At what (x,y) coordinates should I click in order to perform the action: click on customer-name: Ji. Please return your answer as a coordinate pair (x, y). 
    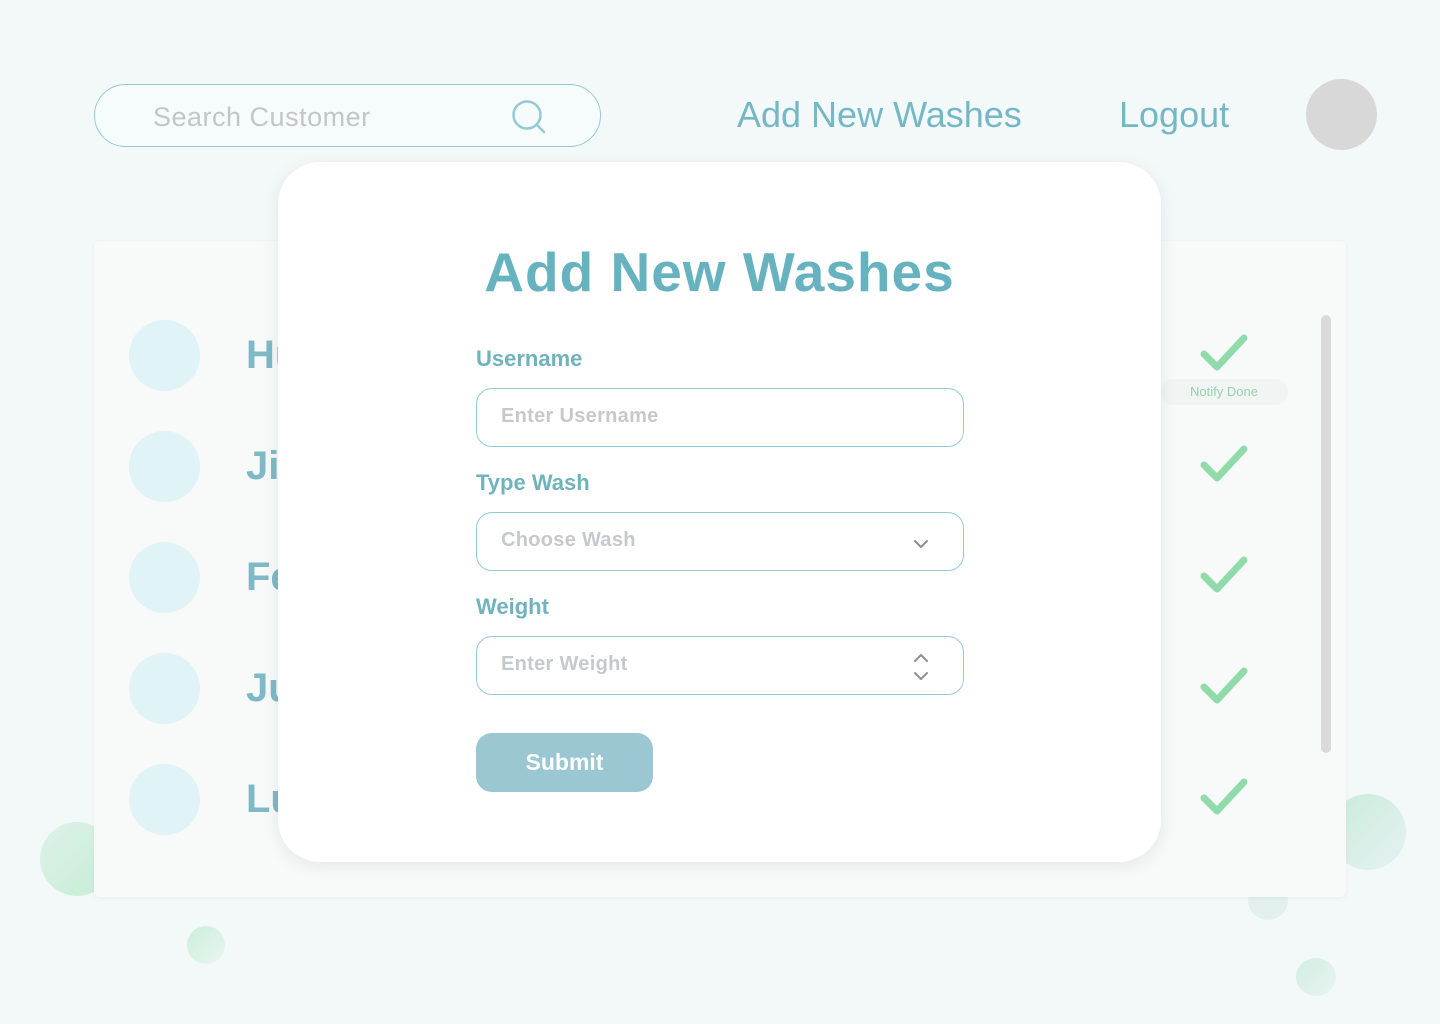
    Looking at the image, I should click on (263, 466).